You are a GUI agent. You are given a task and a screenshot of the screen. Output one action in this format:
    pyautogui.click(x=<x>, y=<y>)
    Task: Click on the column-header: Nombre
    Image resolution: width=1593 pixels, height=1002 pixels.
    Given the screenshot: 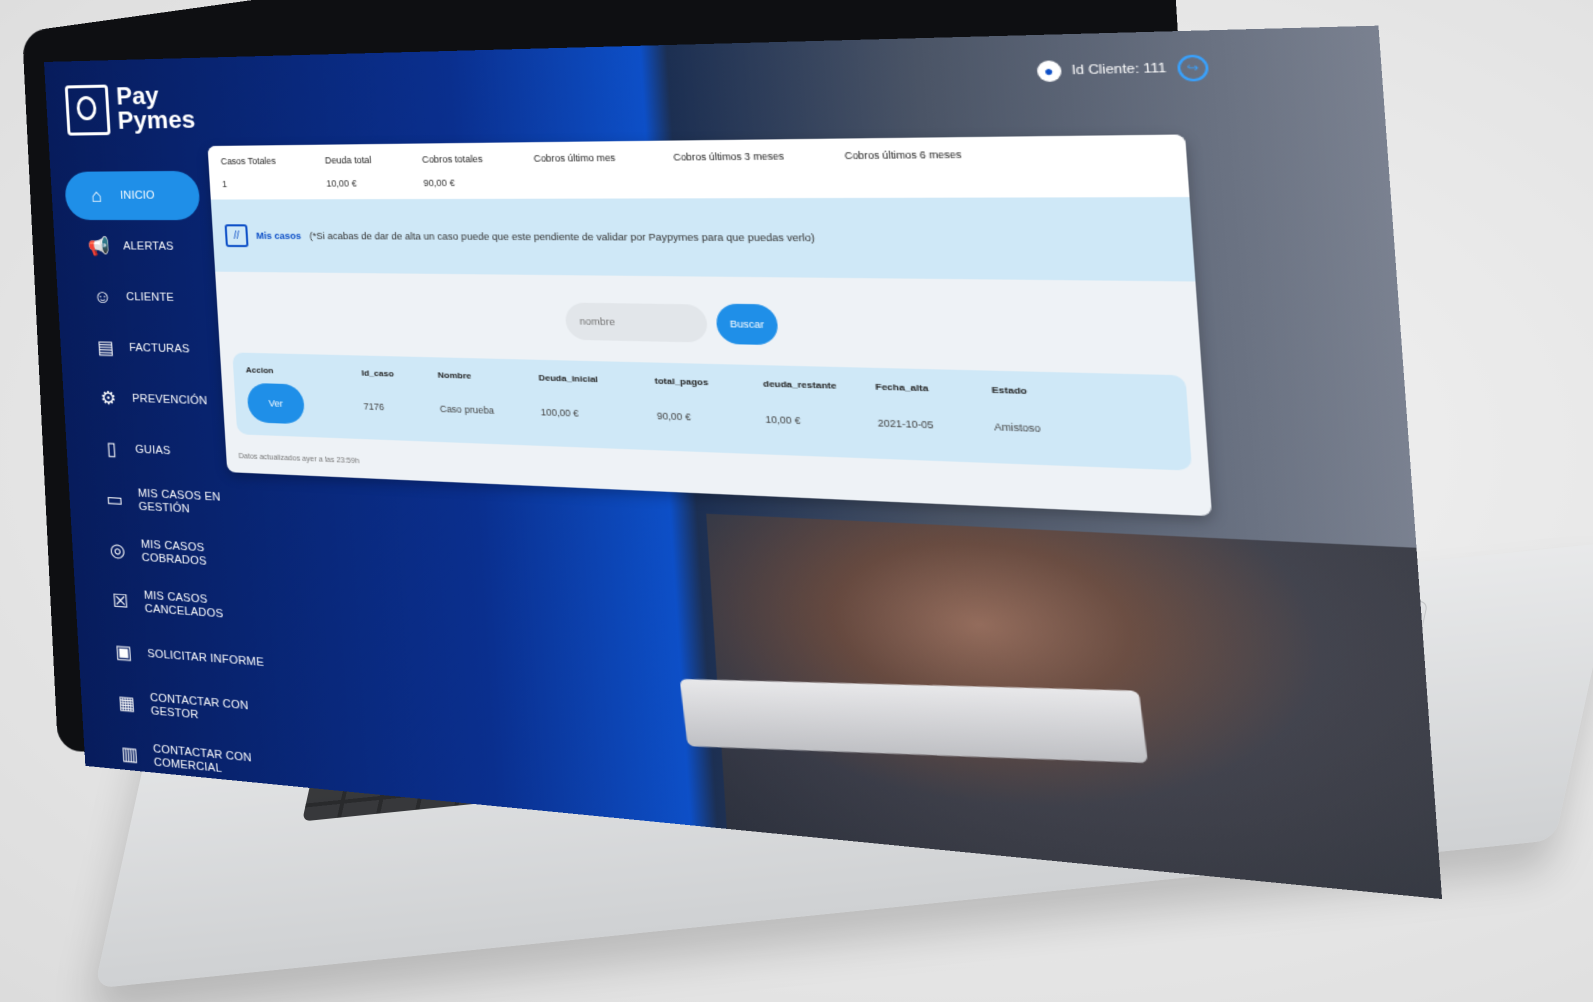 What is the action you would take?
    pyautogui.click(x=454, y=375)
    